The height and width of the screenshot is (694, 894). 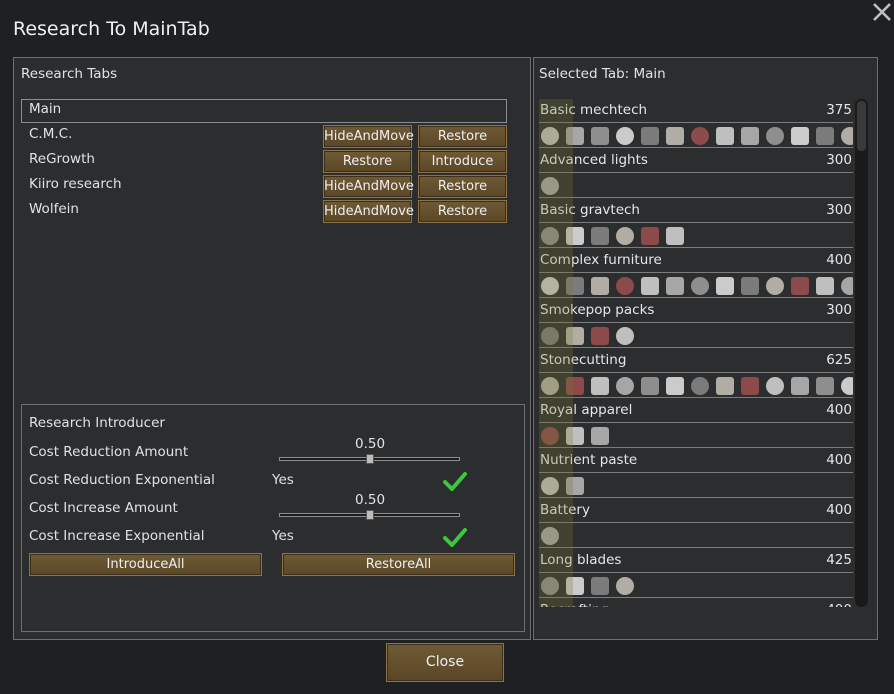 What do you see at coordinates (283, 480) in the screenshot?
I see `cost-reduction-exponential-value: Yes` at bounding box center [283, 480].